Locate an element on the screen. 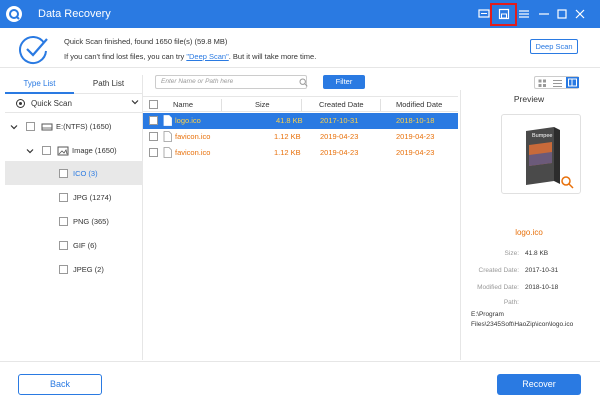 Image resolution: width=600 pixels, height=412 pixels. sidebar-tabs: Type List Path List is located at coordinates (74, 84).